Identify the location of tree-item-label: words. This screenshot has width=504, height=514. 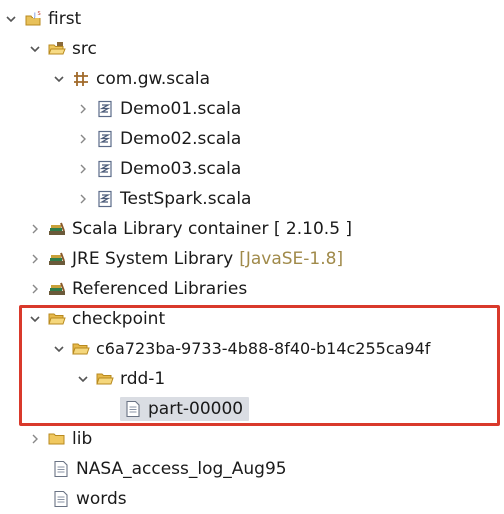
(101, 499).